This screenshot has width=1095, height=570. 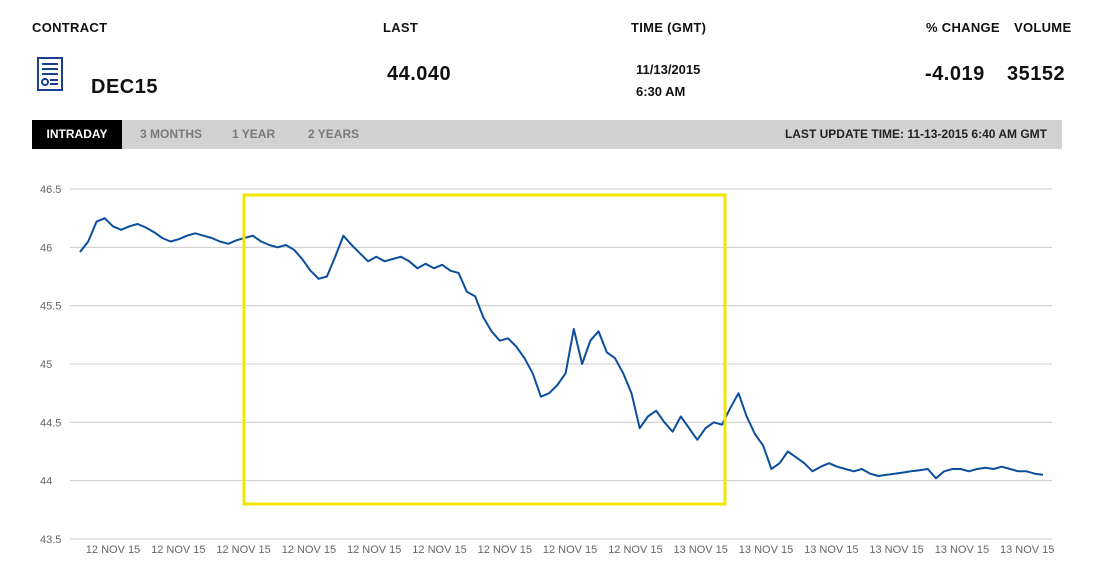 I want to click on tab-3-months: 3 MONTHS, so click(x=171, y=134).